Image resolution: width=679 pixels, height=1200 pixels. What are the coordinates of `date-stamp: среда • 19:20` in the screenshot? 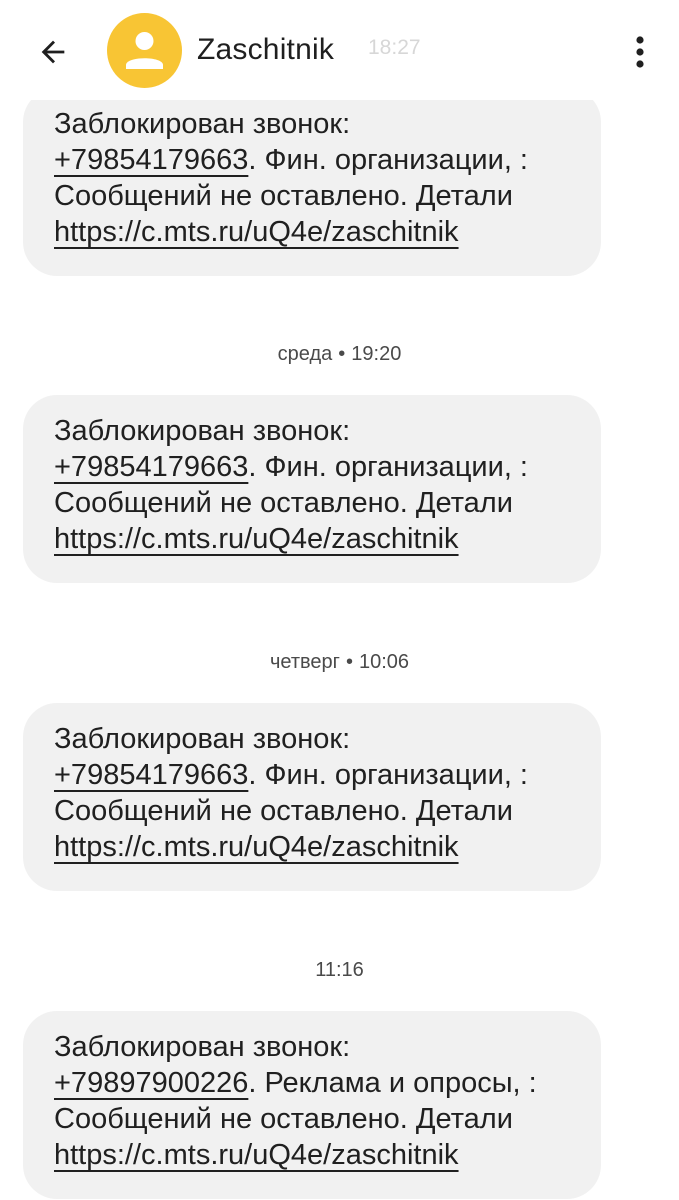 It's located at (339, 354).